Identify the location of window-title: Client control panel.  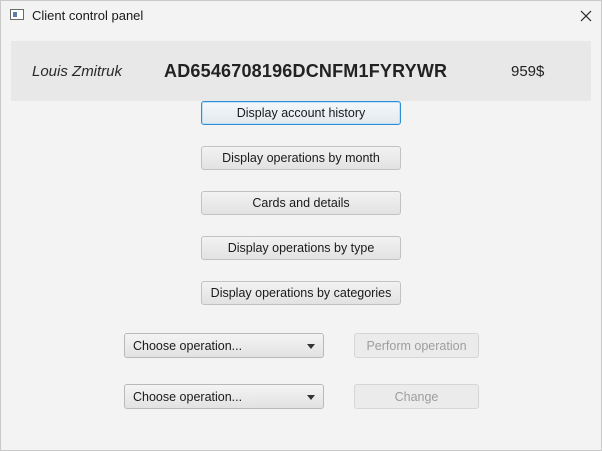
(88, 15).